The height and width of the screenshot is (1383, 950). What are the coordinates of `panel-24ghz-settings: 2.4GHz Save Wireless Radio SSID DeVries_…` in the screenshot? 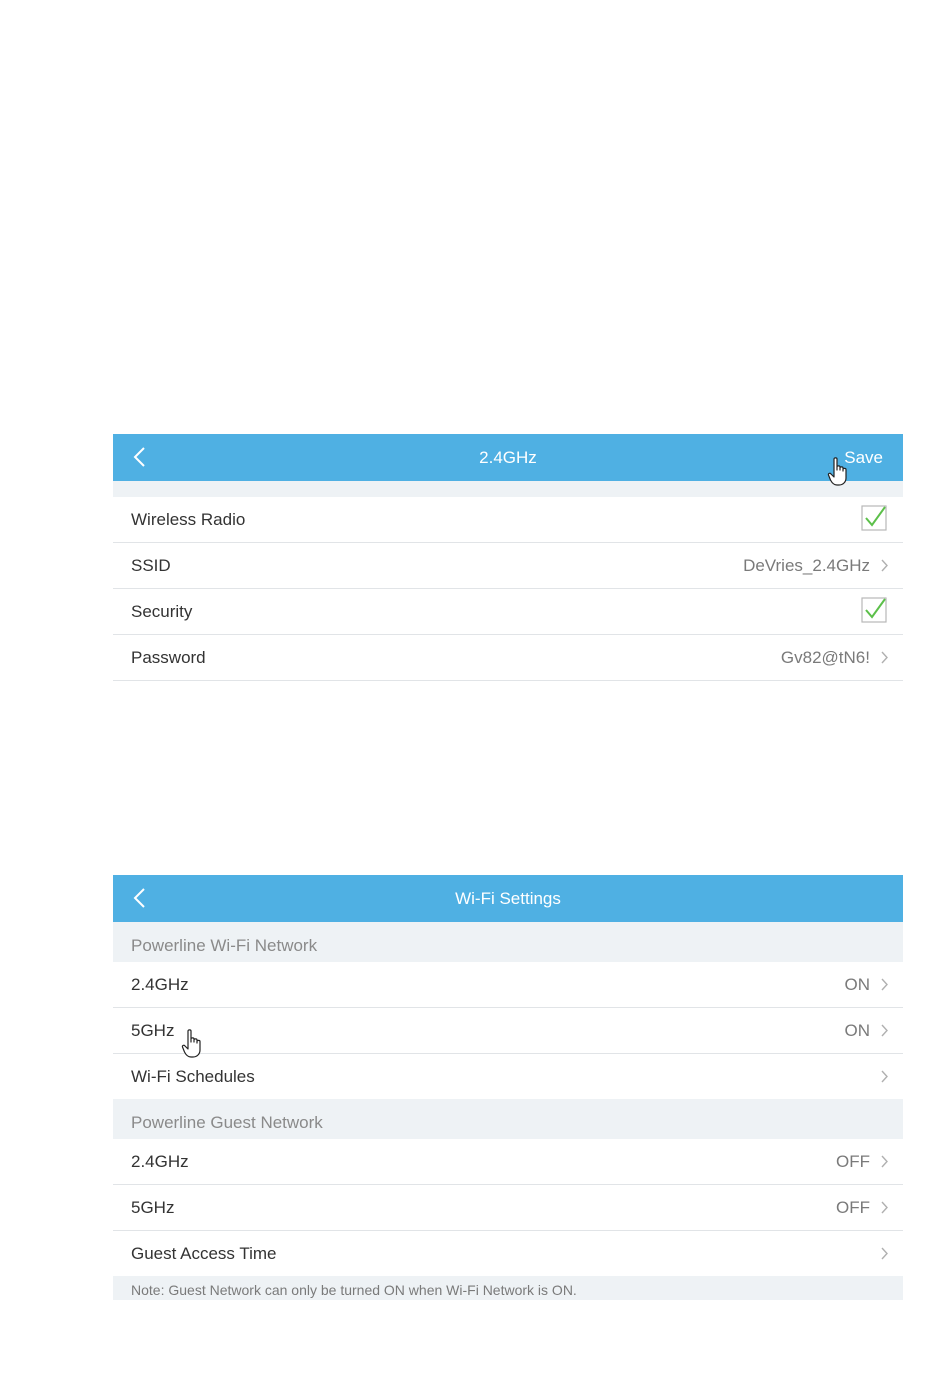 It's located at (508, 557).